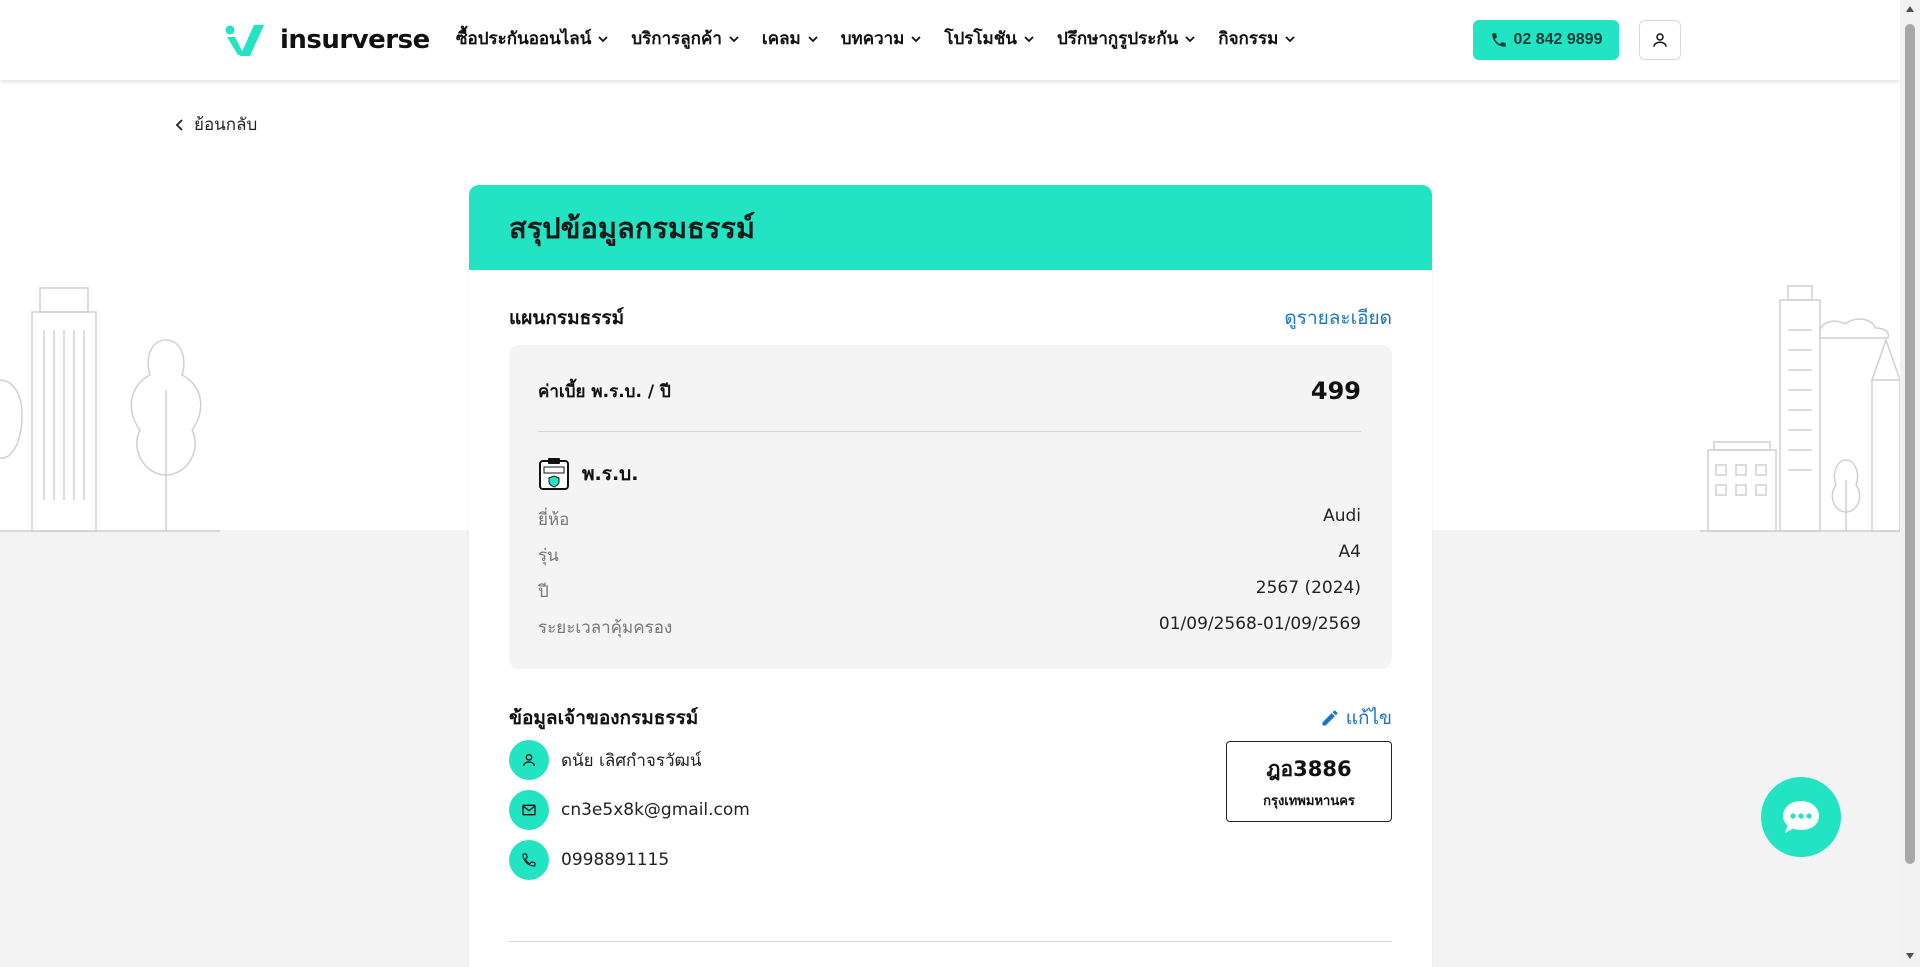  Describe the element at coordinates (554, 520) in the screenshot. I see `detail-label: ยี่ห้อ` at that location.